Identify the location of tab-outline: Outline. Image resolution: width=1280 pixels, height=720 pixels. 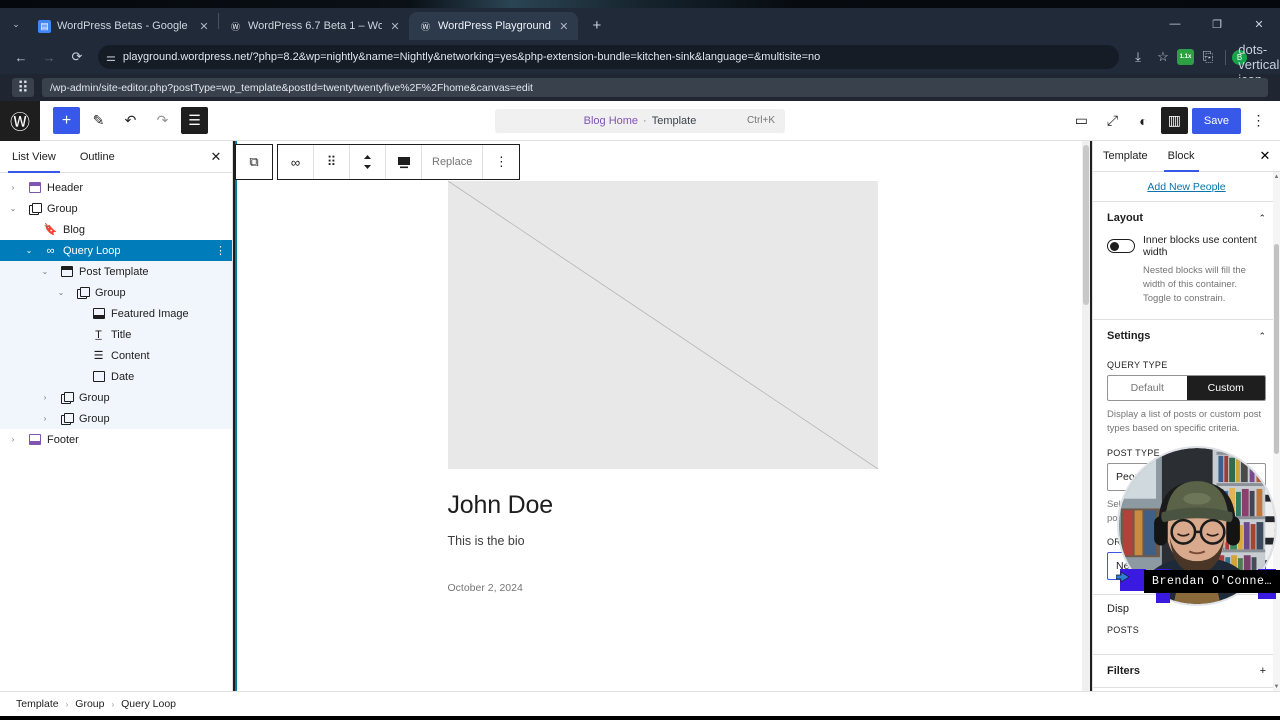
(97, 156).